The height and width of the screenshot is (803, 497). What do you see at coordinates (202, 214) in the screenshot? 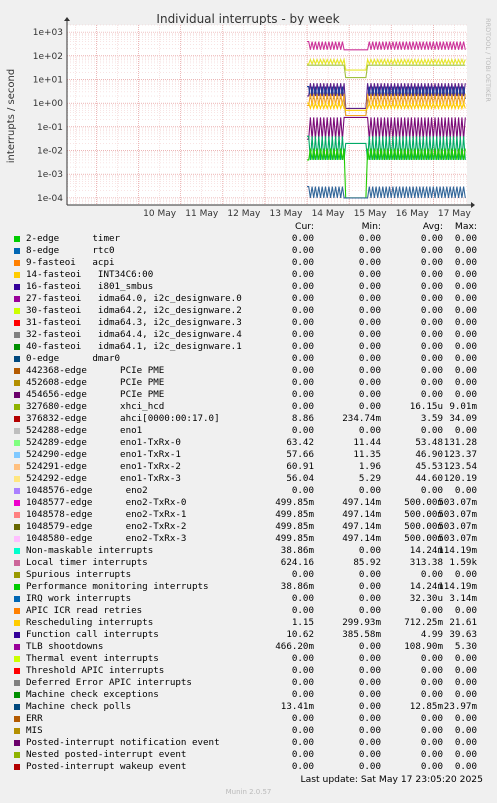
I see `x-tick-label: 11 May` at bounding box center [202, 214].